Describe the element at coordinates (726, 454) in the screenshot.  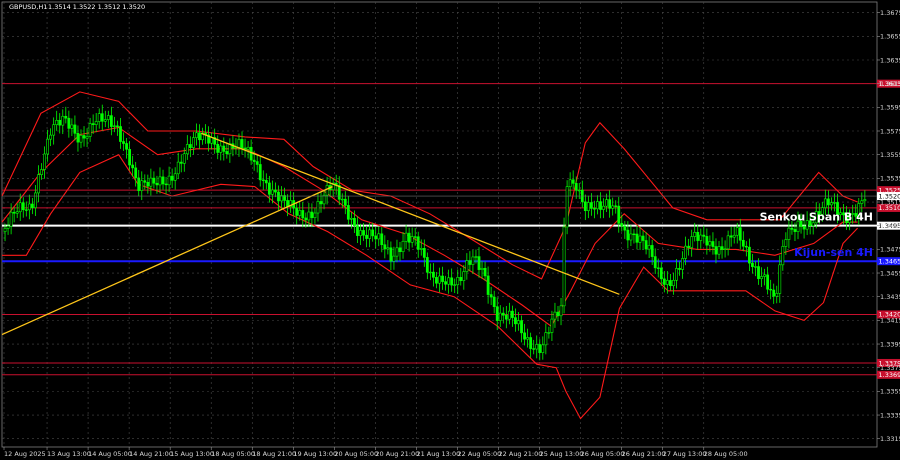
I see `time-tick-label: 28 Aug 05:00` at that location.